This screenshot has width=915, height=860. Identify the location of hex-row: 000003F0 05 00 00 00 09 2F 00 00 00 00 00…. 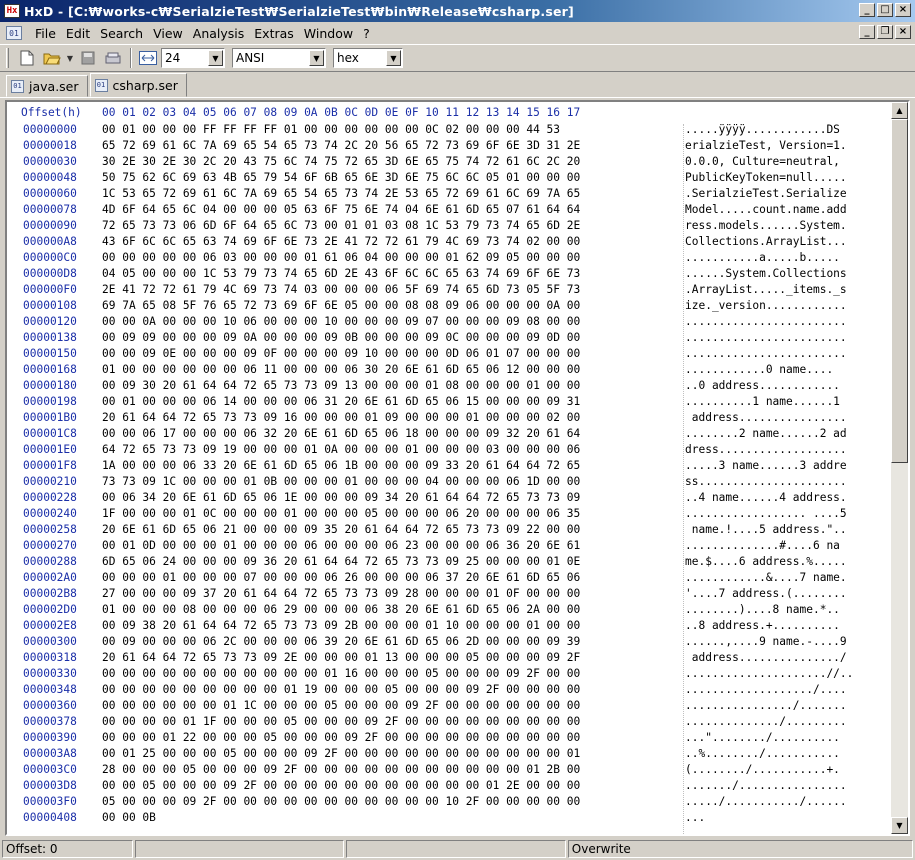
(446, 802).